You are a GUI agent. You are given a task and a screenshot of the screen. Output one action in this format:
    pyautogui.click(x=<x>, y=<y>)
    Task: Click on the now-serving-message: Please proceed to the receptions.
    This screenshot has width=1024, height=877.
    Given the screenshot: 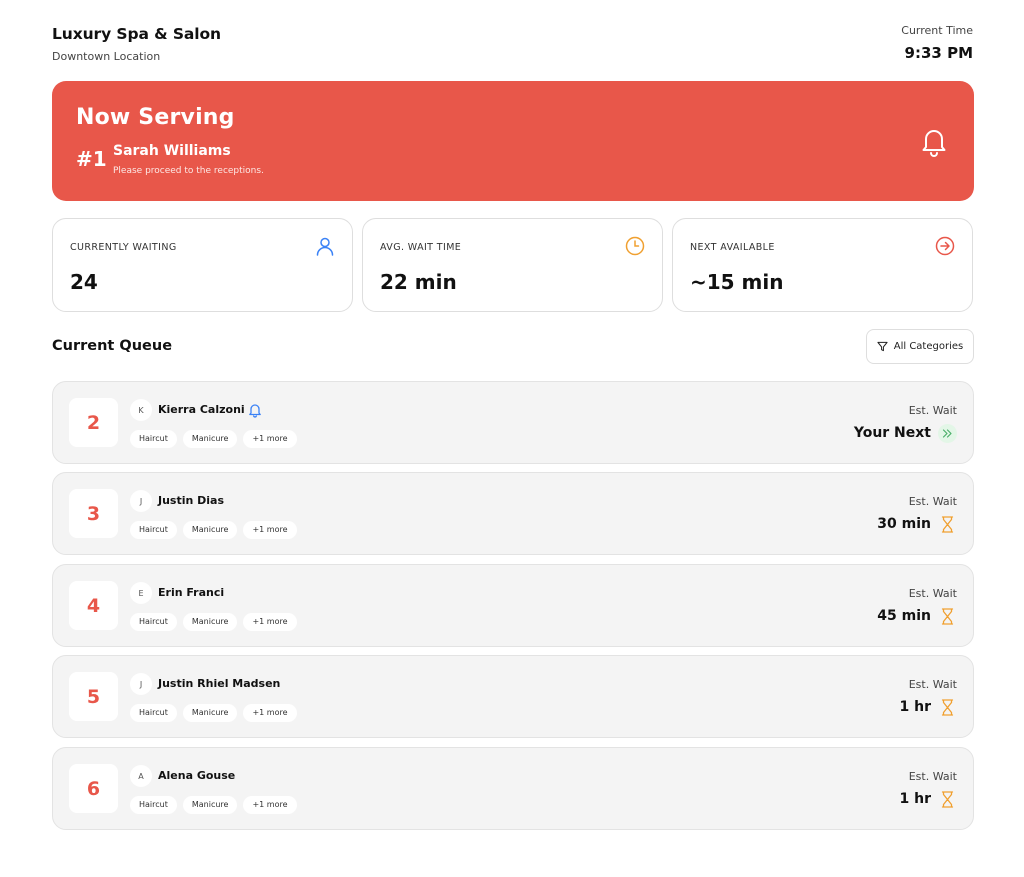 What is the action you would take?
    pyautogui.click(x=188, y=171)
    